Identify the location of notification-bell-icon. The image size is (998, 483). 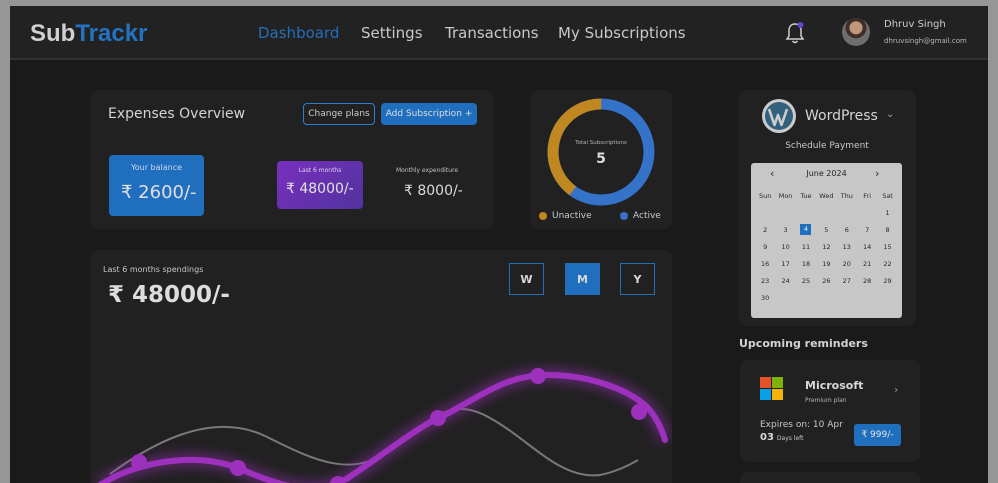
(795, 33).